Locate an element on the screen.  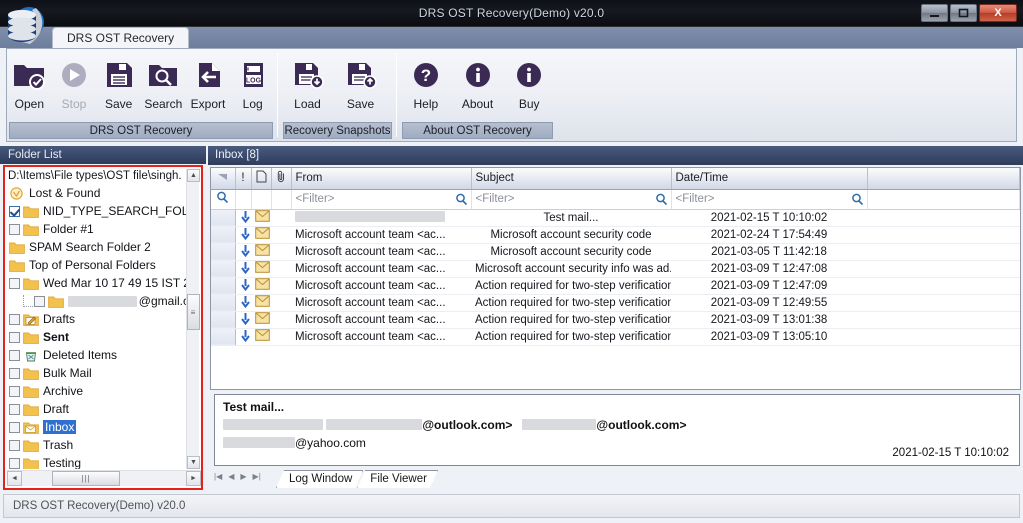
tree-connector is located at coordinates (28, 301).